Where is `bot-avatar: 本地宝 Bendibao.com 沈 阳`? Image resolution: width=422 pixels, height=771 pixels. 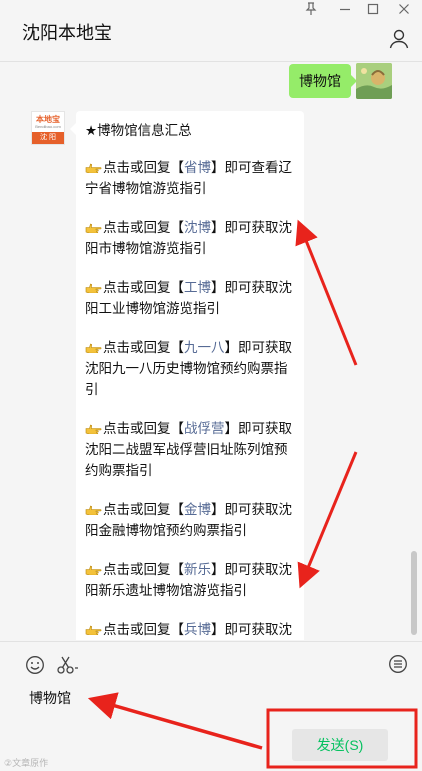
bot-avatar: 本地宝 Bendibao.com 沈 阳 is located at coordinates (48, 128).